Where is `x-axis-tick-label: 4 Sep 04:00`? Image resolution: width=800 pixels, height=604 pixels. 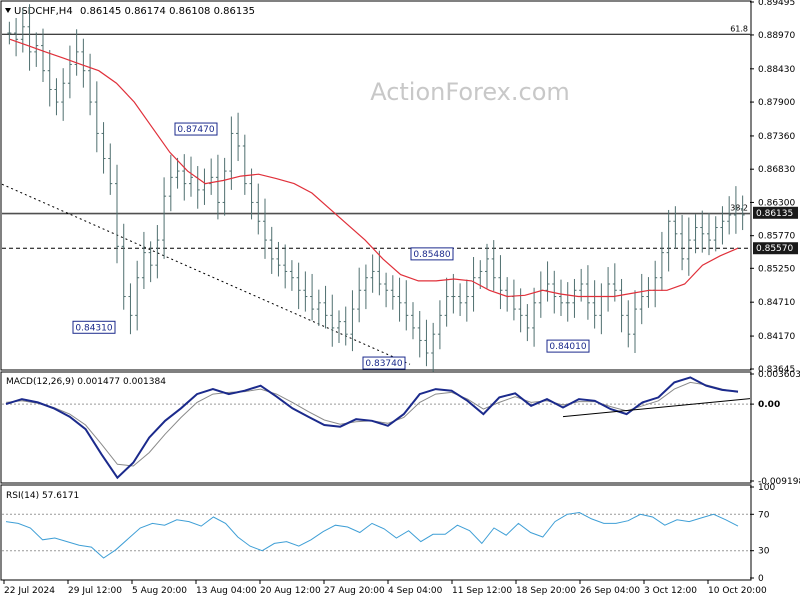
x-axis-tick-label: 4 Sep 04:00 is located at coordinates (415, 591).